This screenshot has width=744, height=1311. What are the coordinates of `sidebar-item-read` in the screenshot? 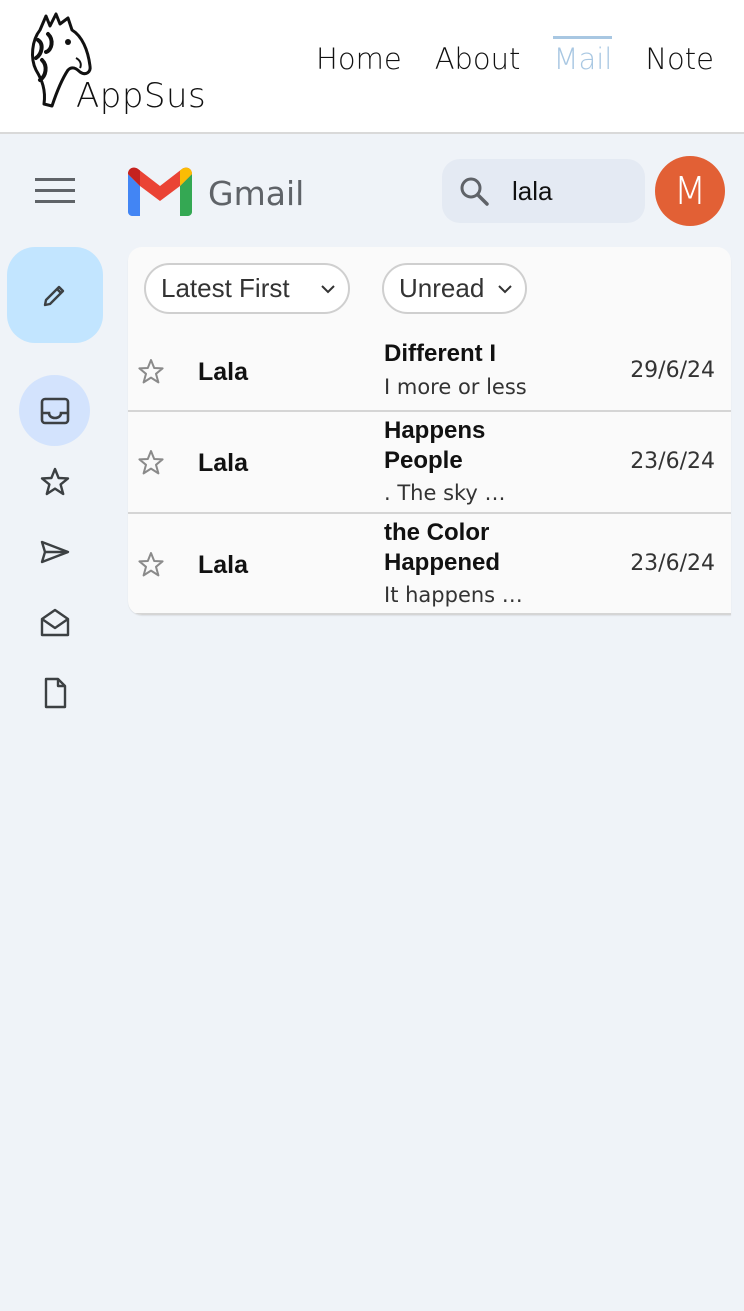 It's located at (54, 622).